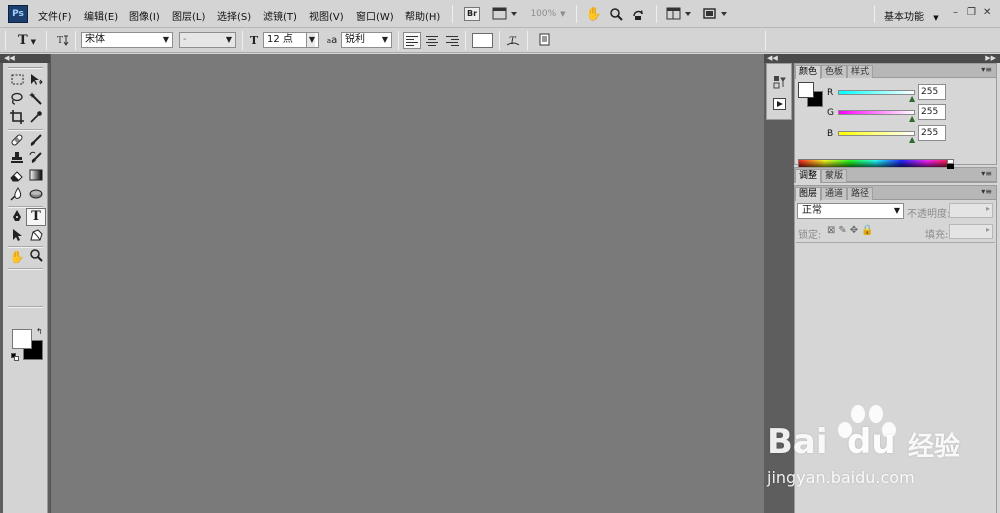  Describe the element at coordinates (17, 118) in the screenshot. I see `crop-tool` at that location.